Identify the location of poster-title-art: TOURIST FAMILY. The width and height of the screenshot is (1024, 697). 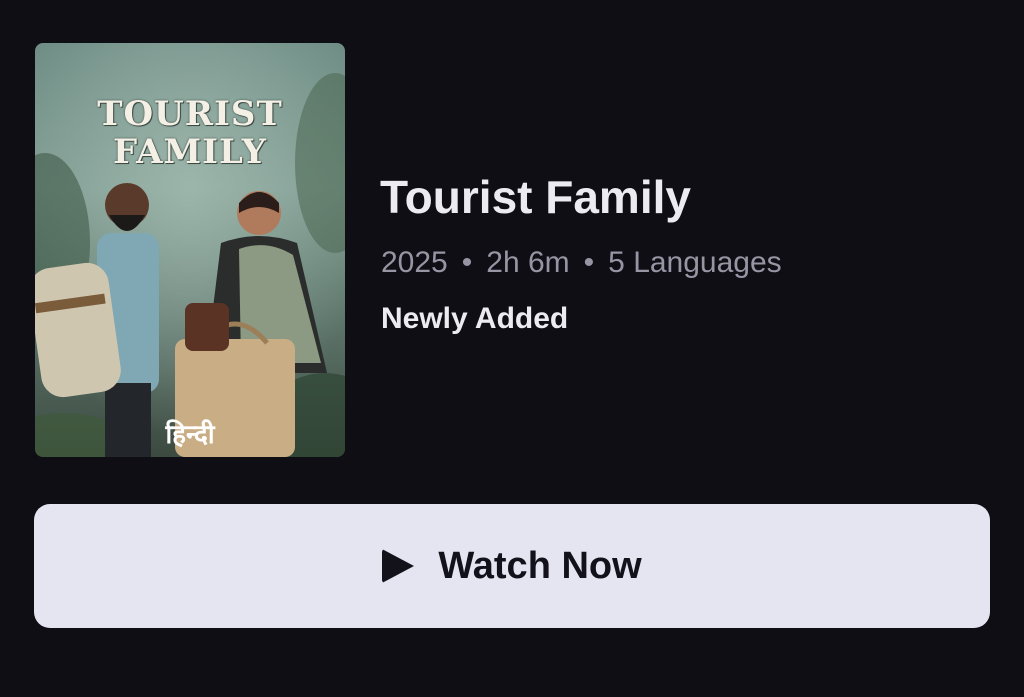
(190, 133).